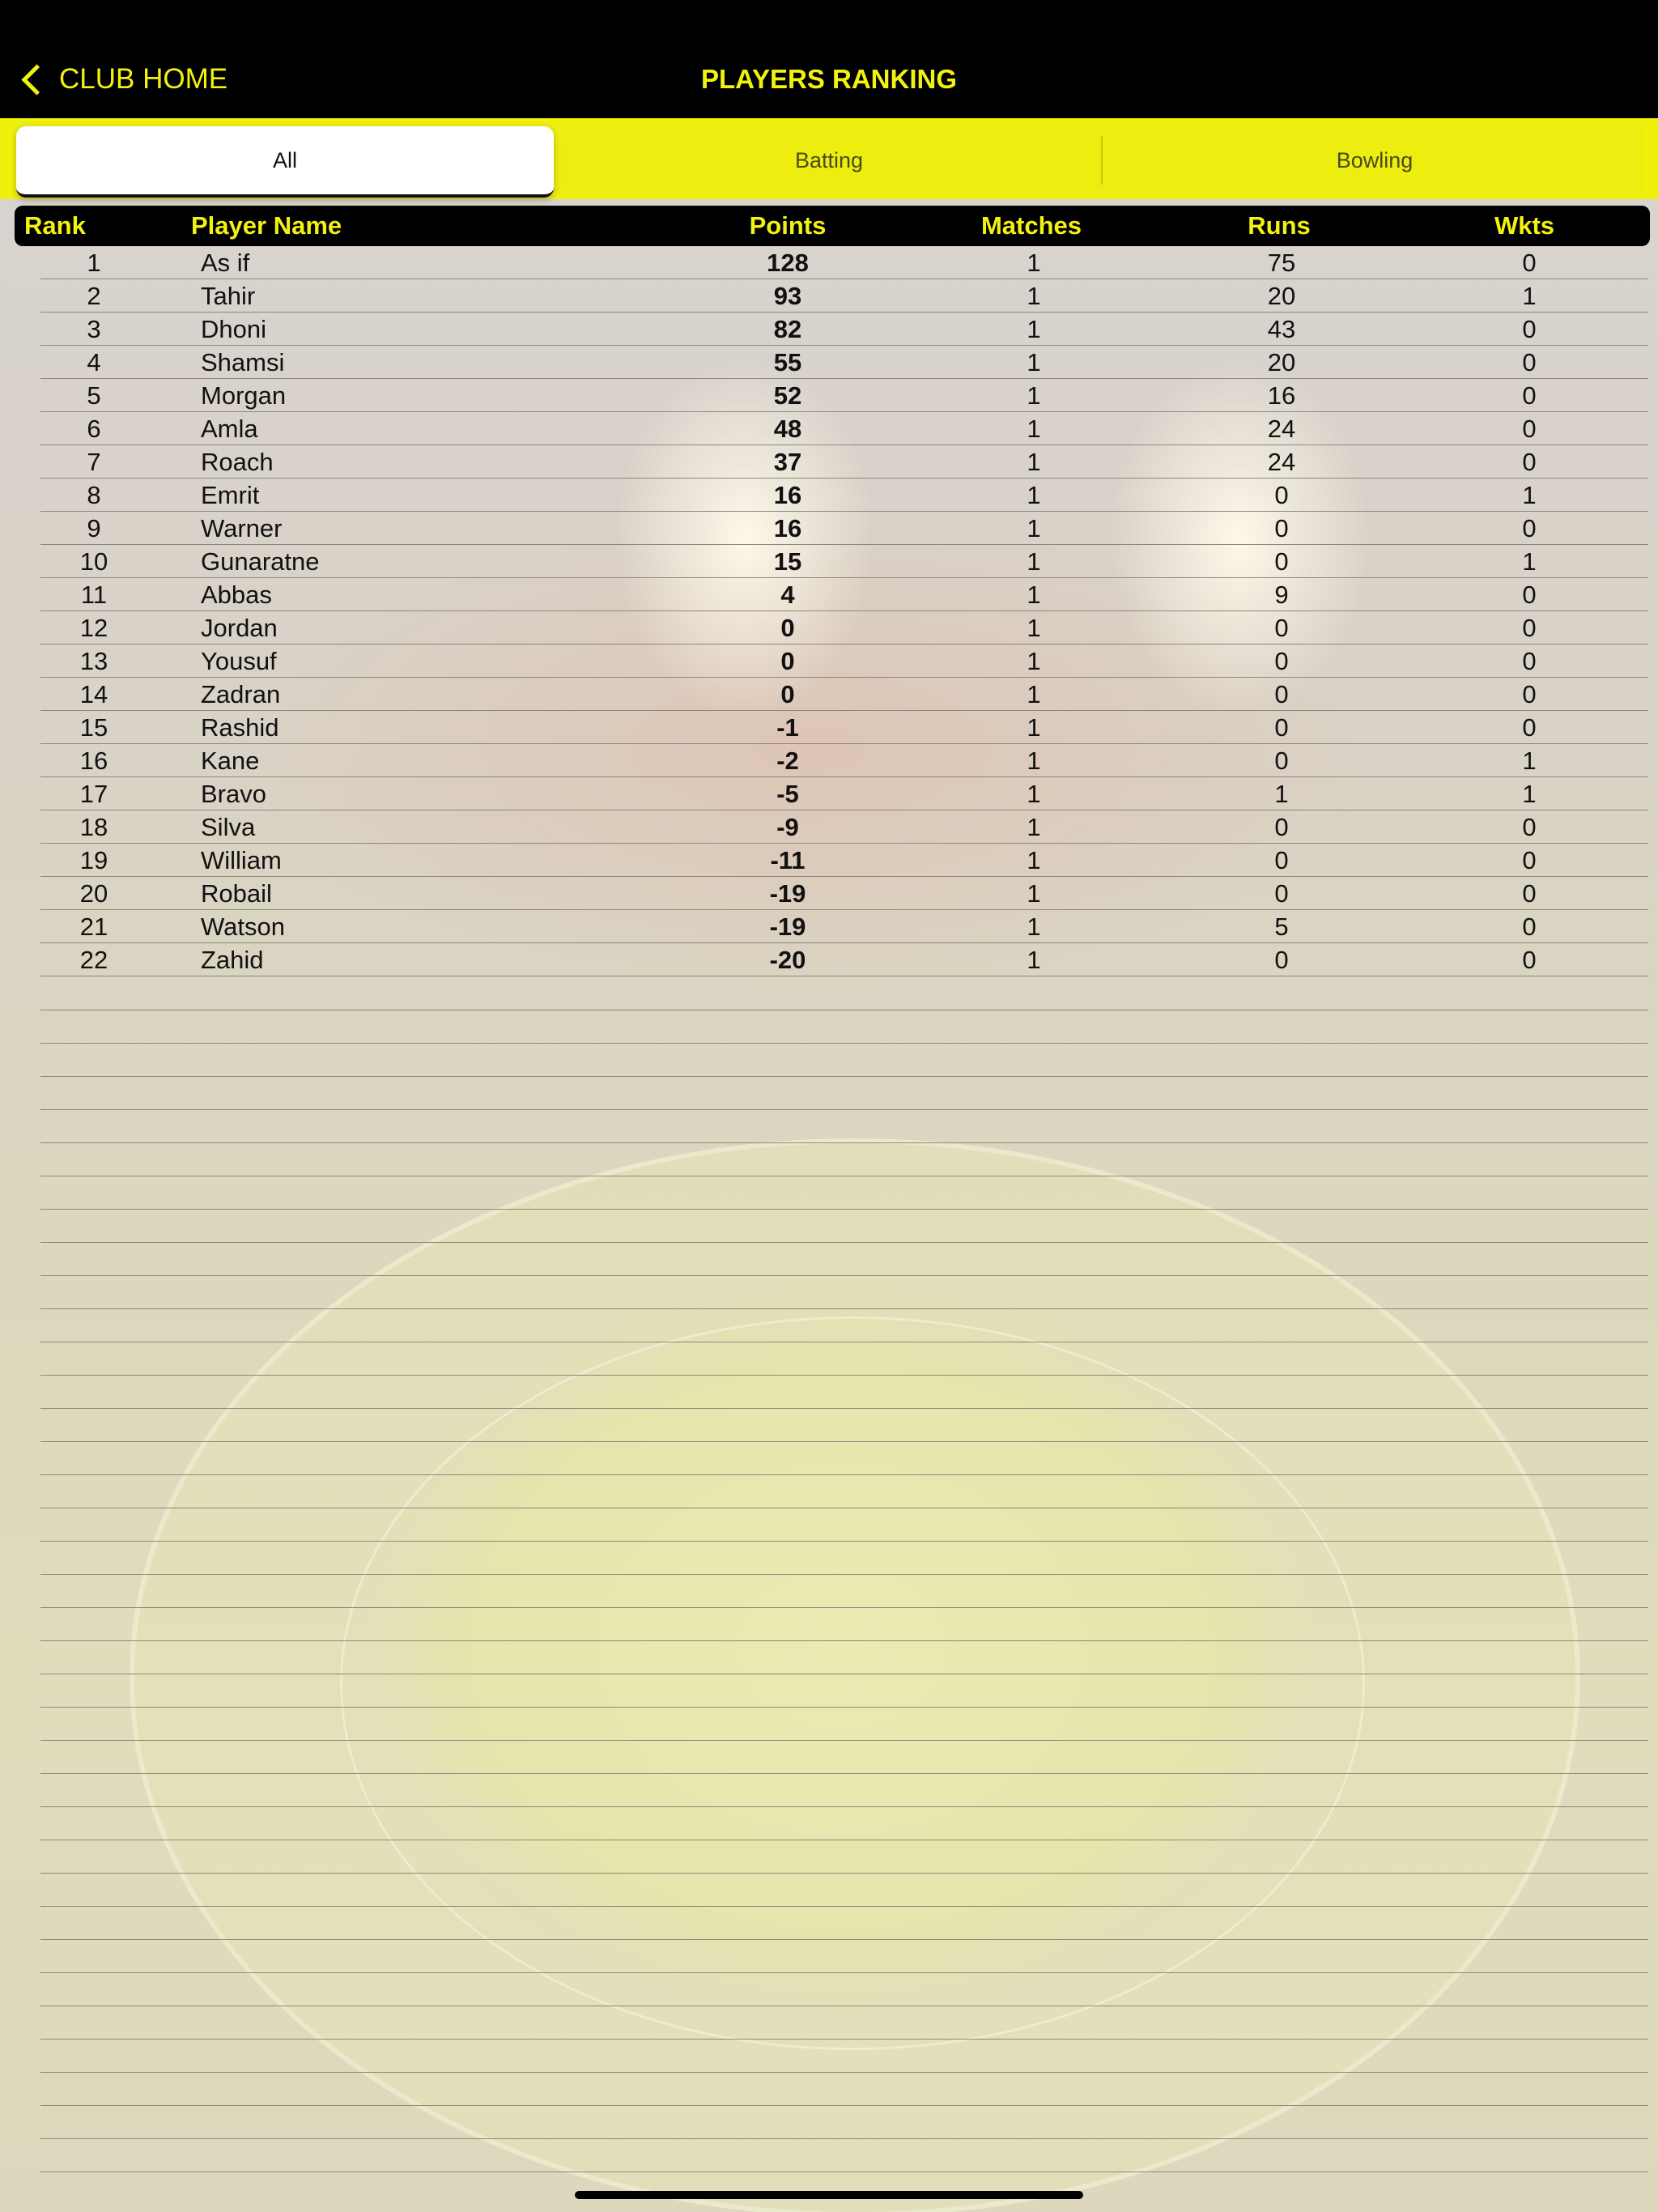 The height and width of the screenshot is (2212, 1658). Describe the element at coordinates (829, 296) in the screenshot. I see `table-row: 2 Tahir 93 1 20 1` at that location.